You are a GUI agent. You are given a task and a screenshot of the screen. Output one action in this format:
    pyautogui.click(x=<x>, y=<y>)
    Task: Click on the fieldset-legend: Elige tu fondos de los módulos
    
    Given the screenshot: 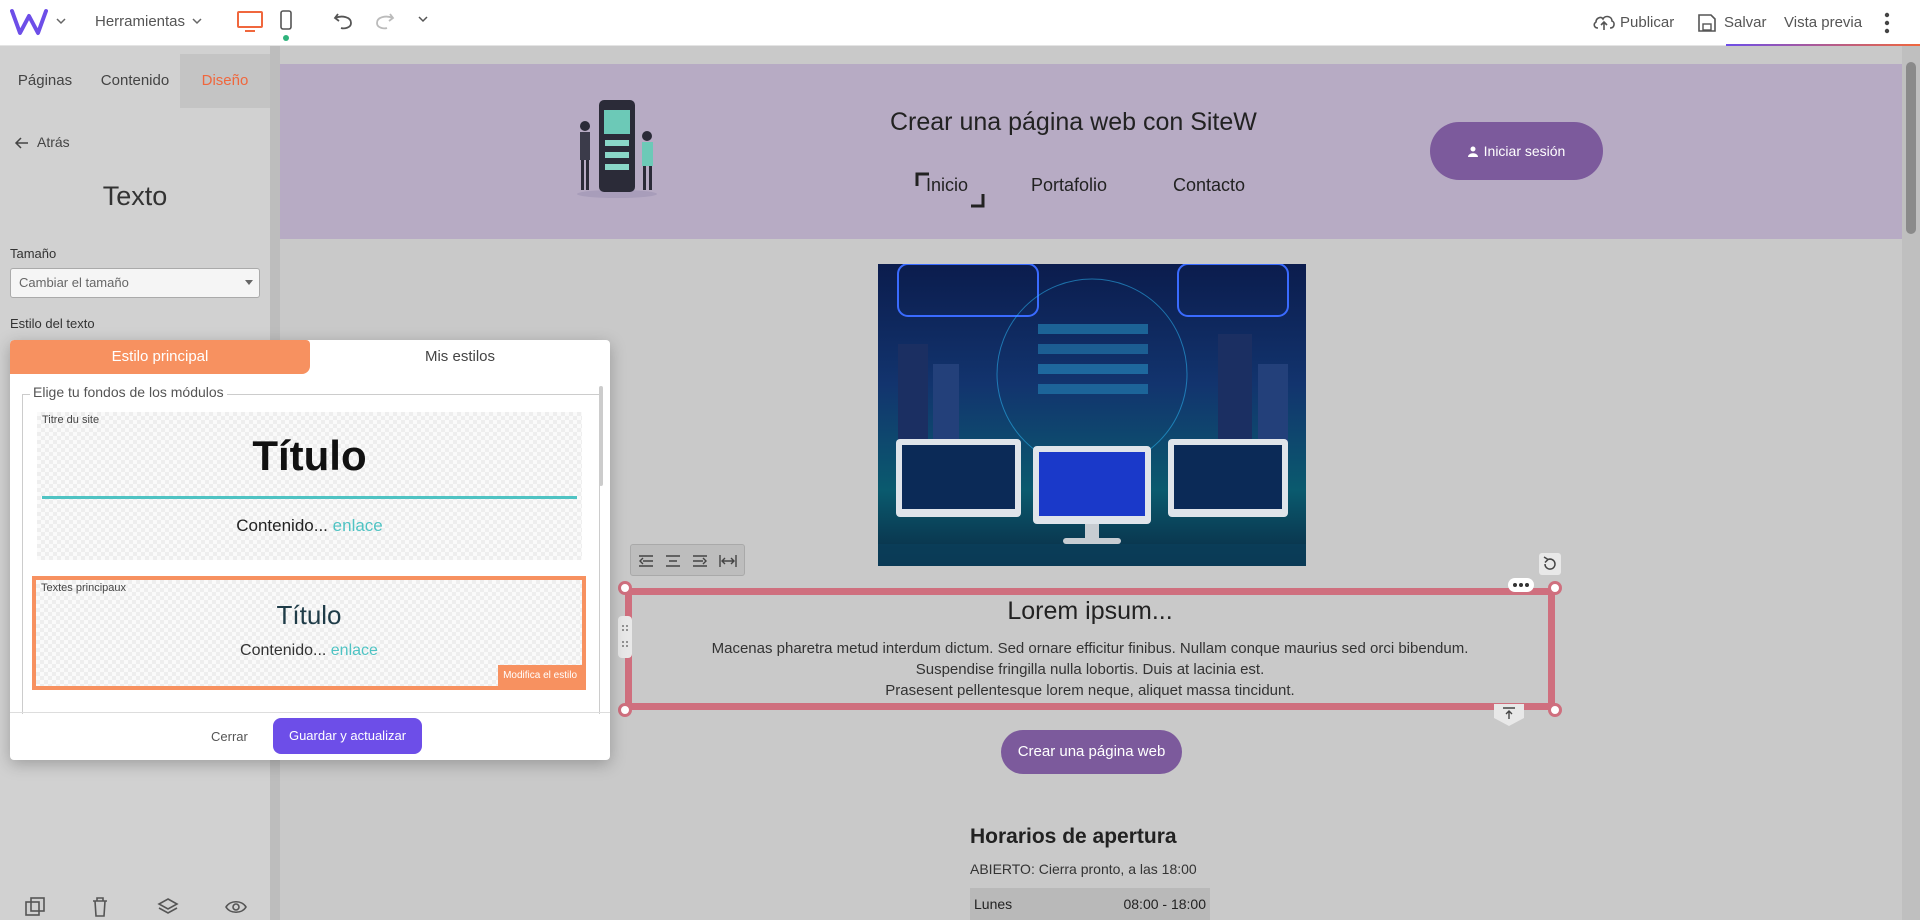 What is the action you would take?
    pyautogui.click(x=128, y=392)
    